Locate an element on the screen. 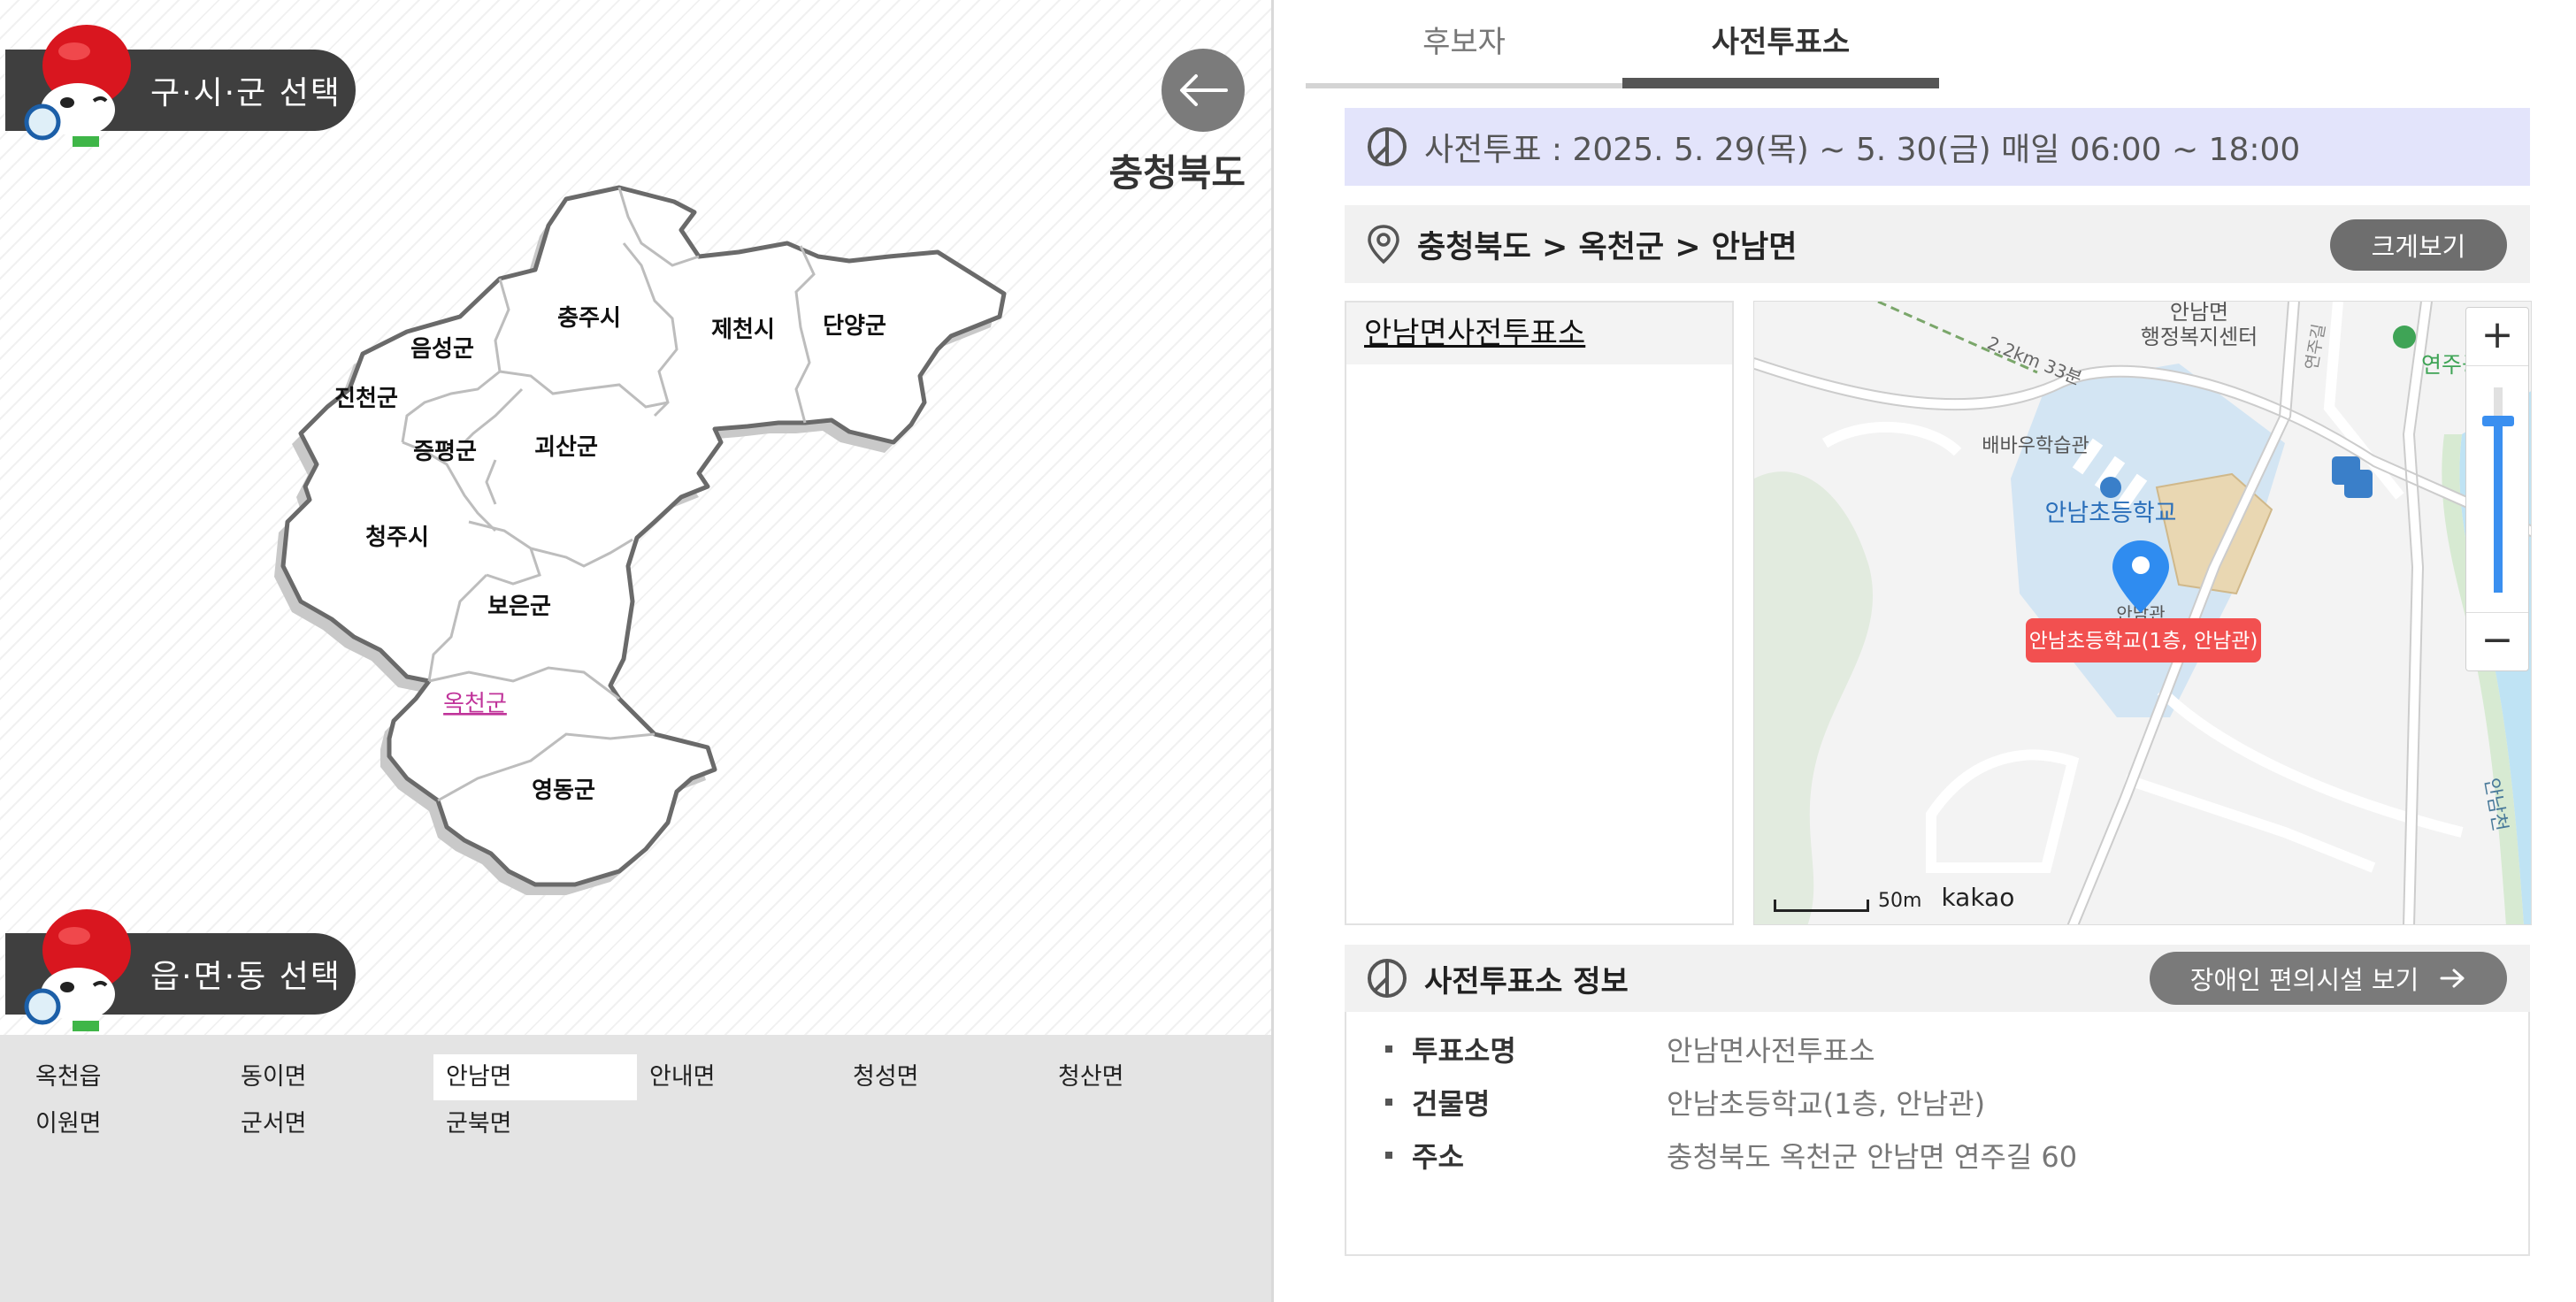 This screenshot has width=2576, height=1302. enlarge-map-button: 크게보기 is located at coordinates (2418, 245).